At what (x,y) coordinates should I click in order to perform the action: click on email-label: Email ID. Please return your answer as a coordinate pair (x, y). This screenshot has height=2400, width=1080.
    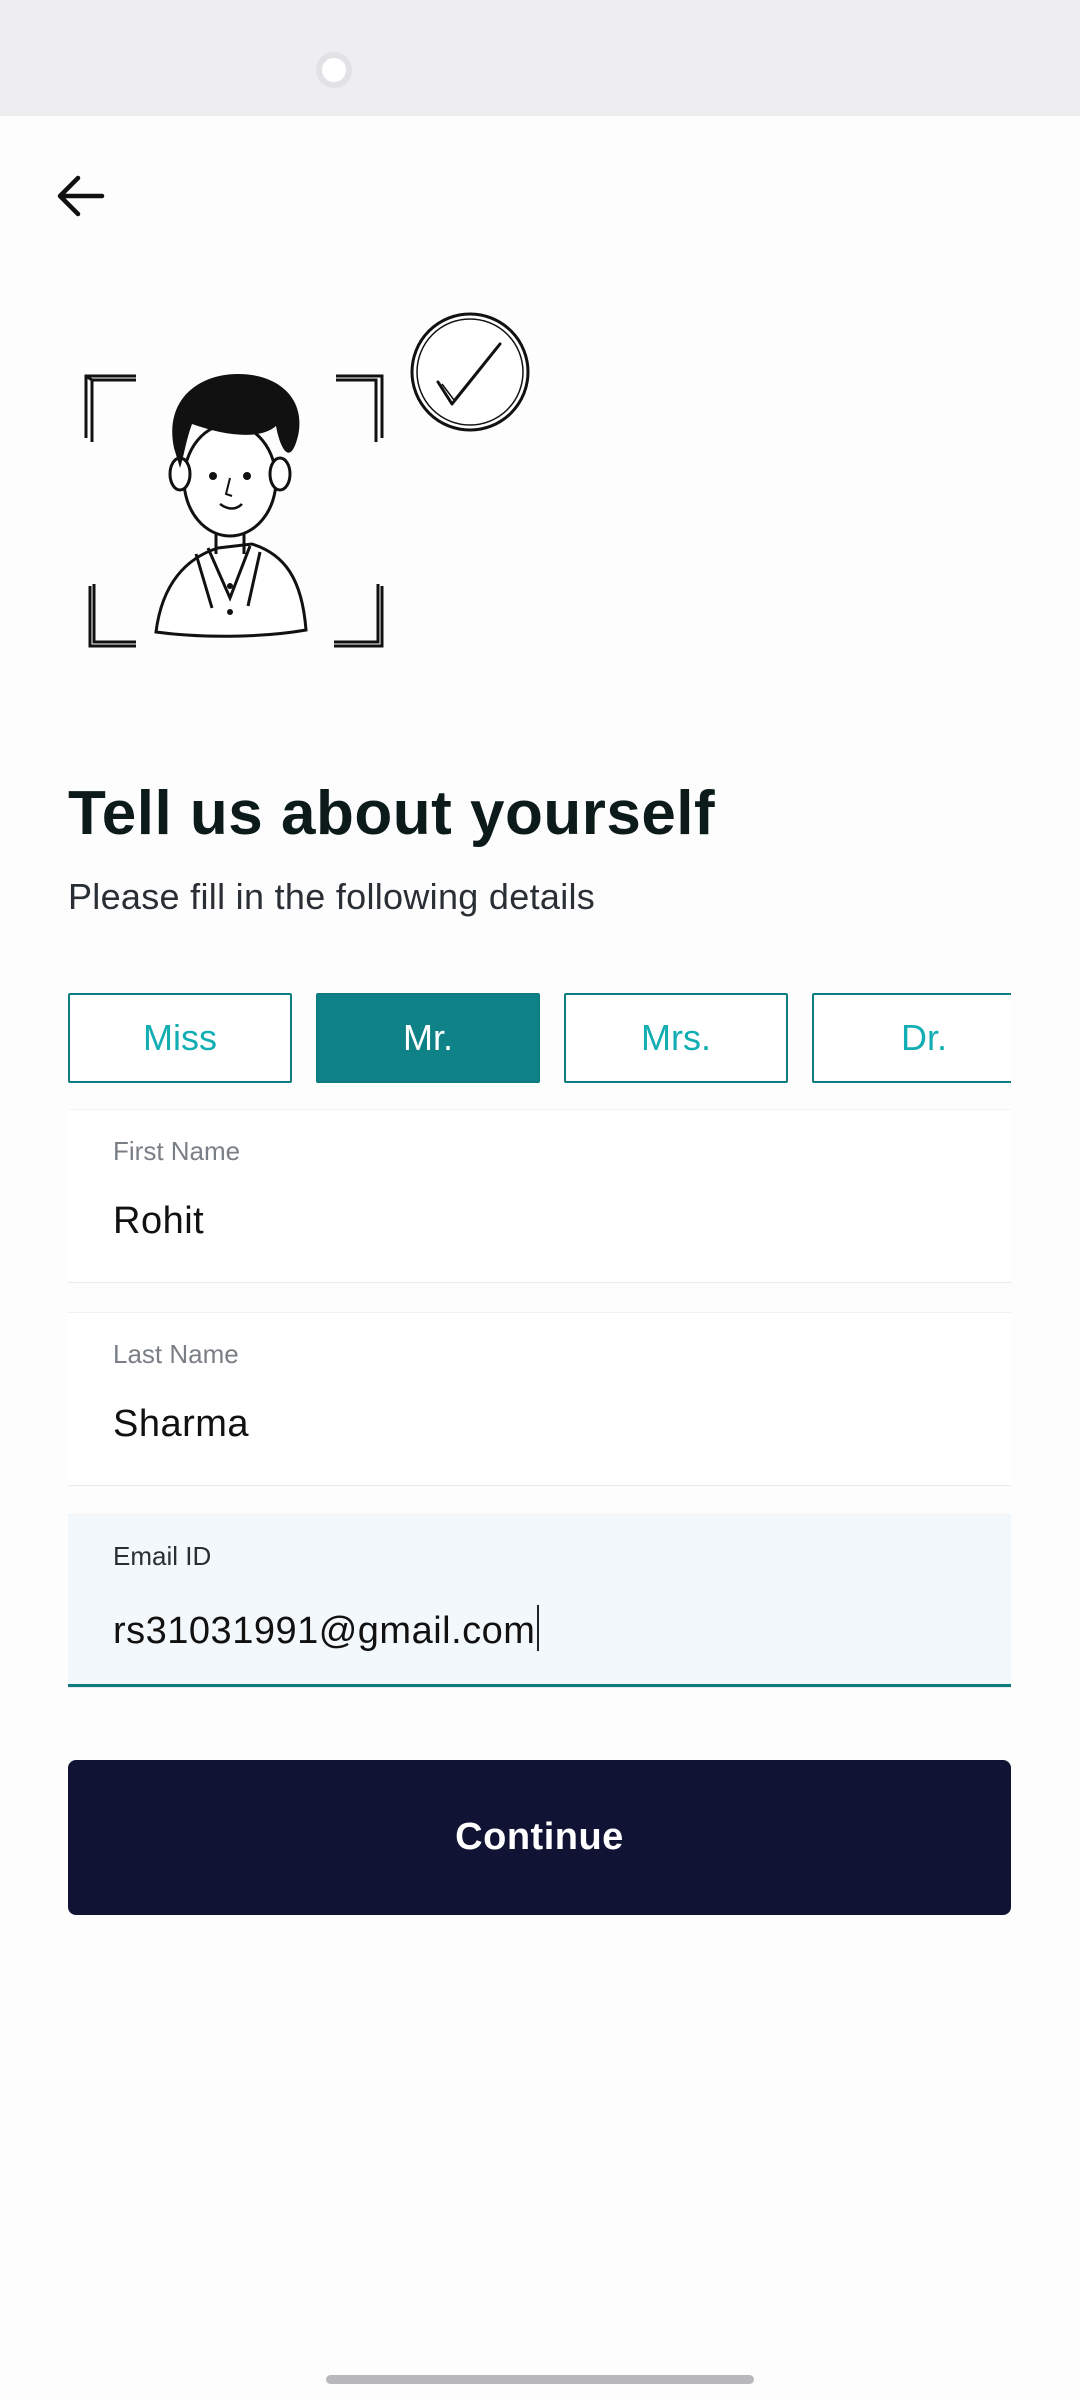
    Looking at the image, I should click on (162, 1556).